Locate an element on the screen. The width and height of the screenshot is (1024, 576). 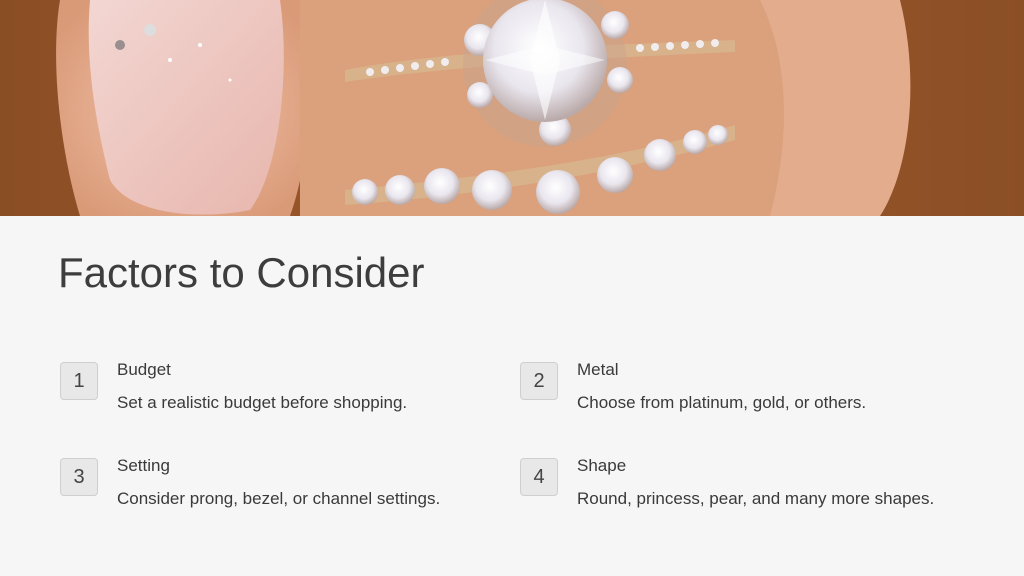
factor-title: Shape is located at coordinates (602, 465).